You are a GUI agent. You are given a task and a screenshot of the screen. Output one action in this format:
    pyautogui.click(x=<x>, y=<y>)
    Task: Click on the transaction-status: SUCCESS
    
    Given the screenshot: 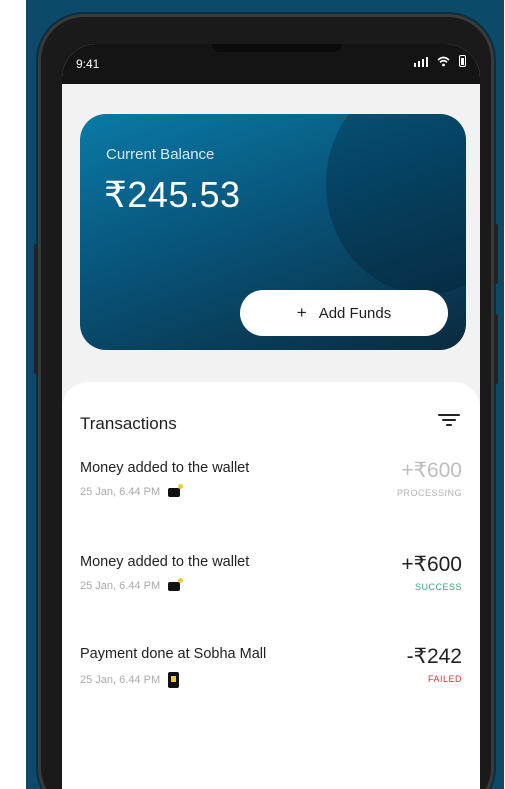 What is the action you would take?
    pyautogui.click(x=438, y=587)
    